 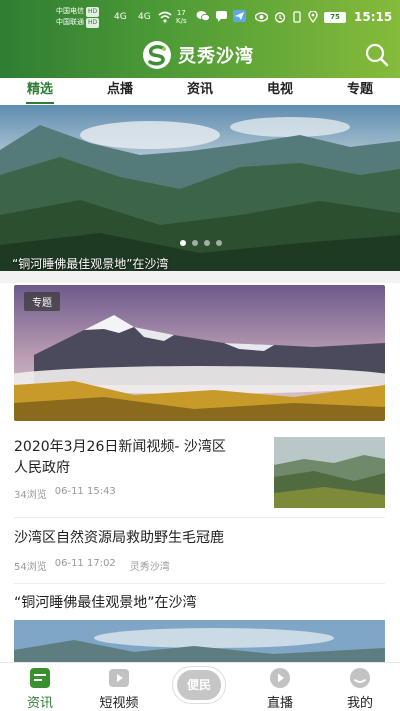 I want to click on tab-topics: 专题, so click(x=360, y=91).